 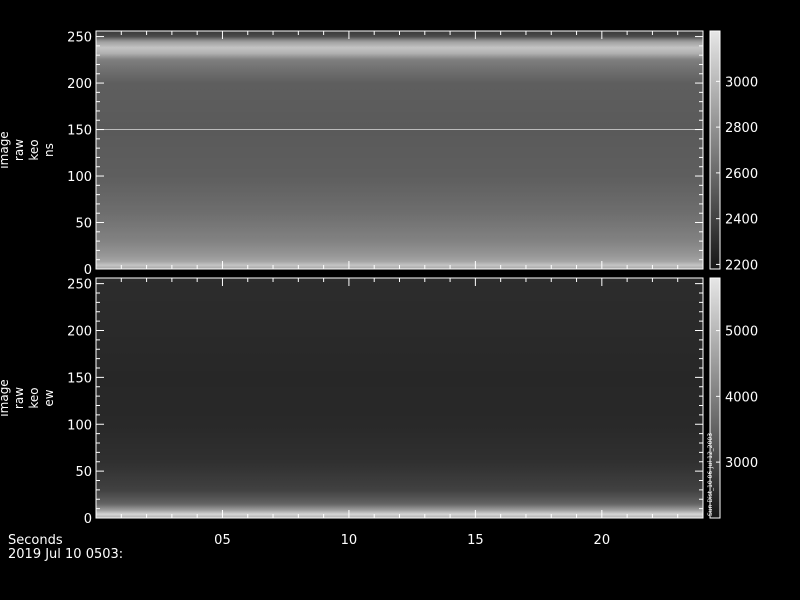 I want to click on ew-ytick-label: 100, so click(x=79, y=425).